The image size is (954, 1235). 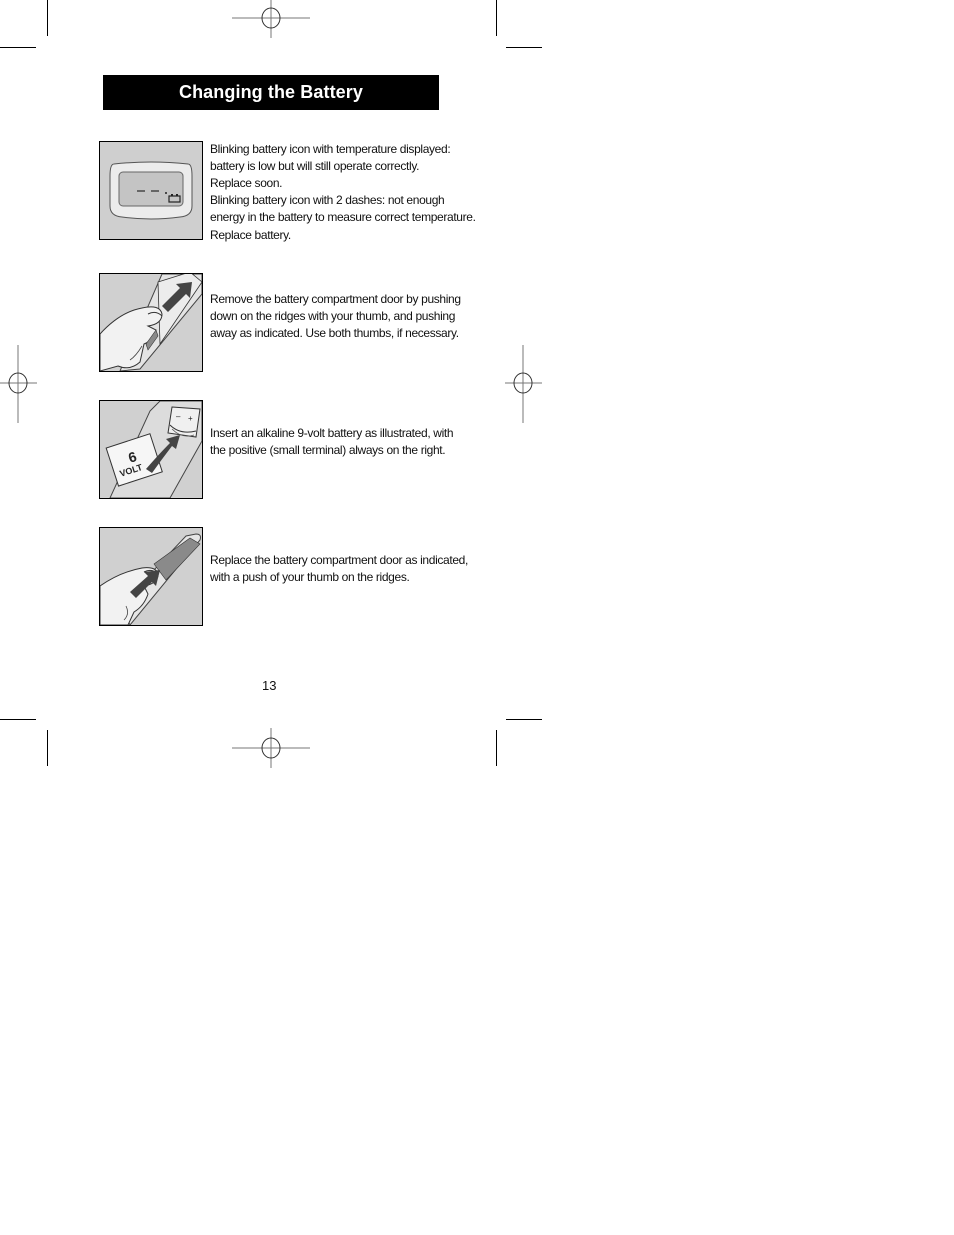 What do you see at coordinates (18, 47) in the screenshot?
I see `crop-mark-top-left-horizontal` at bounding box center [18, 47].